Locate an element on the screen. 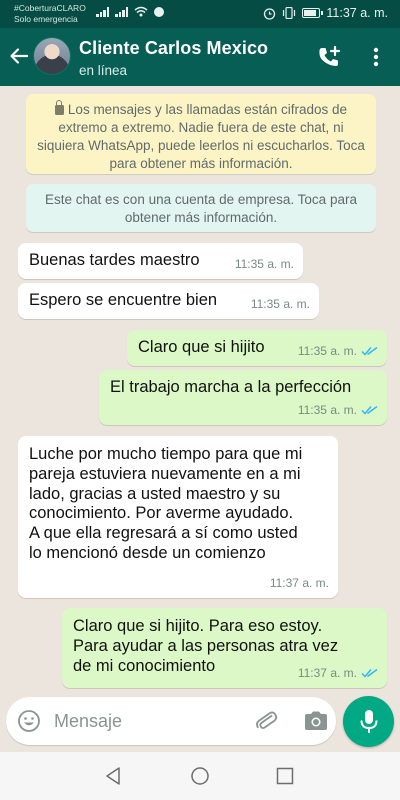  voice-message-button is located at coordinates (368, 721).